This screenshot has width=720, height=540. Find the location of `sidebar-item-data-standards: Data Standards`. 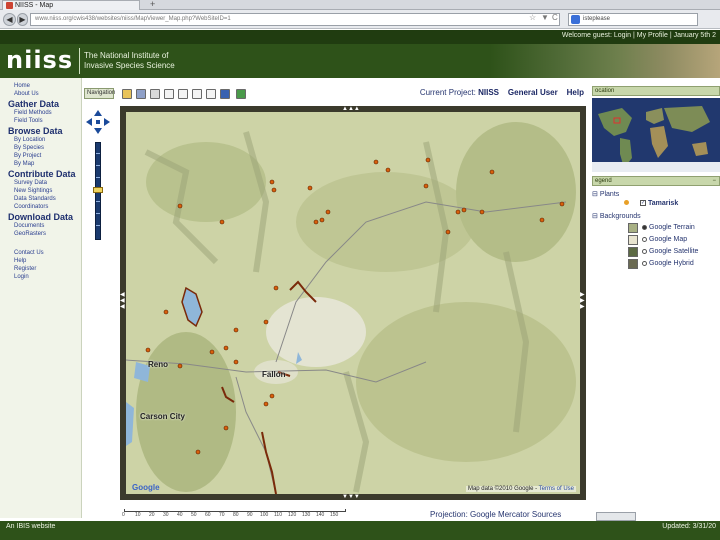

sidebar-item-data-standards: Data Standards is located at coordinates (35, 199).